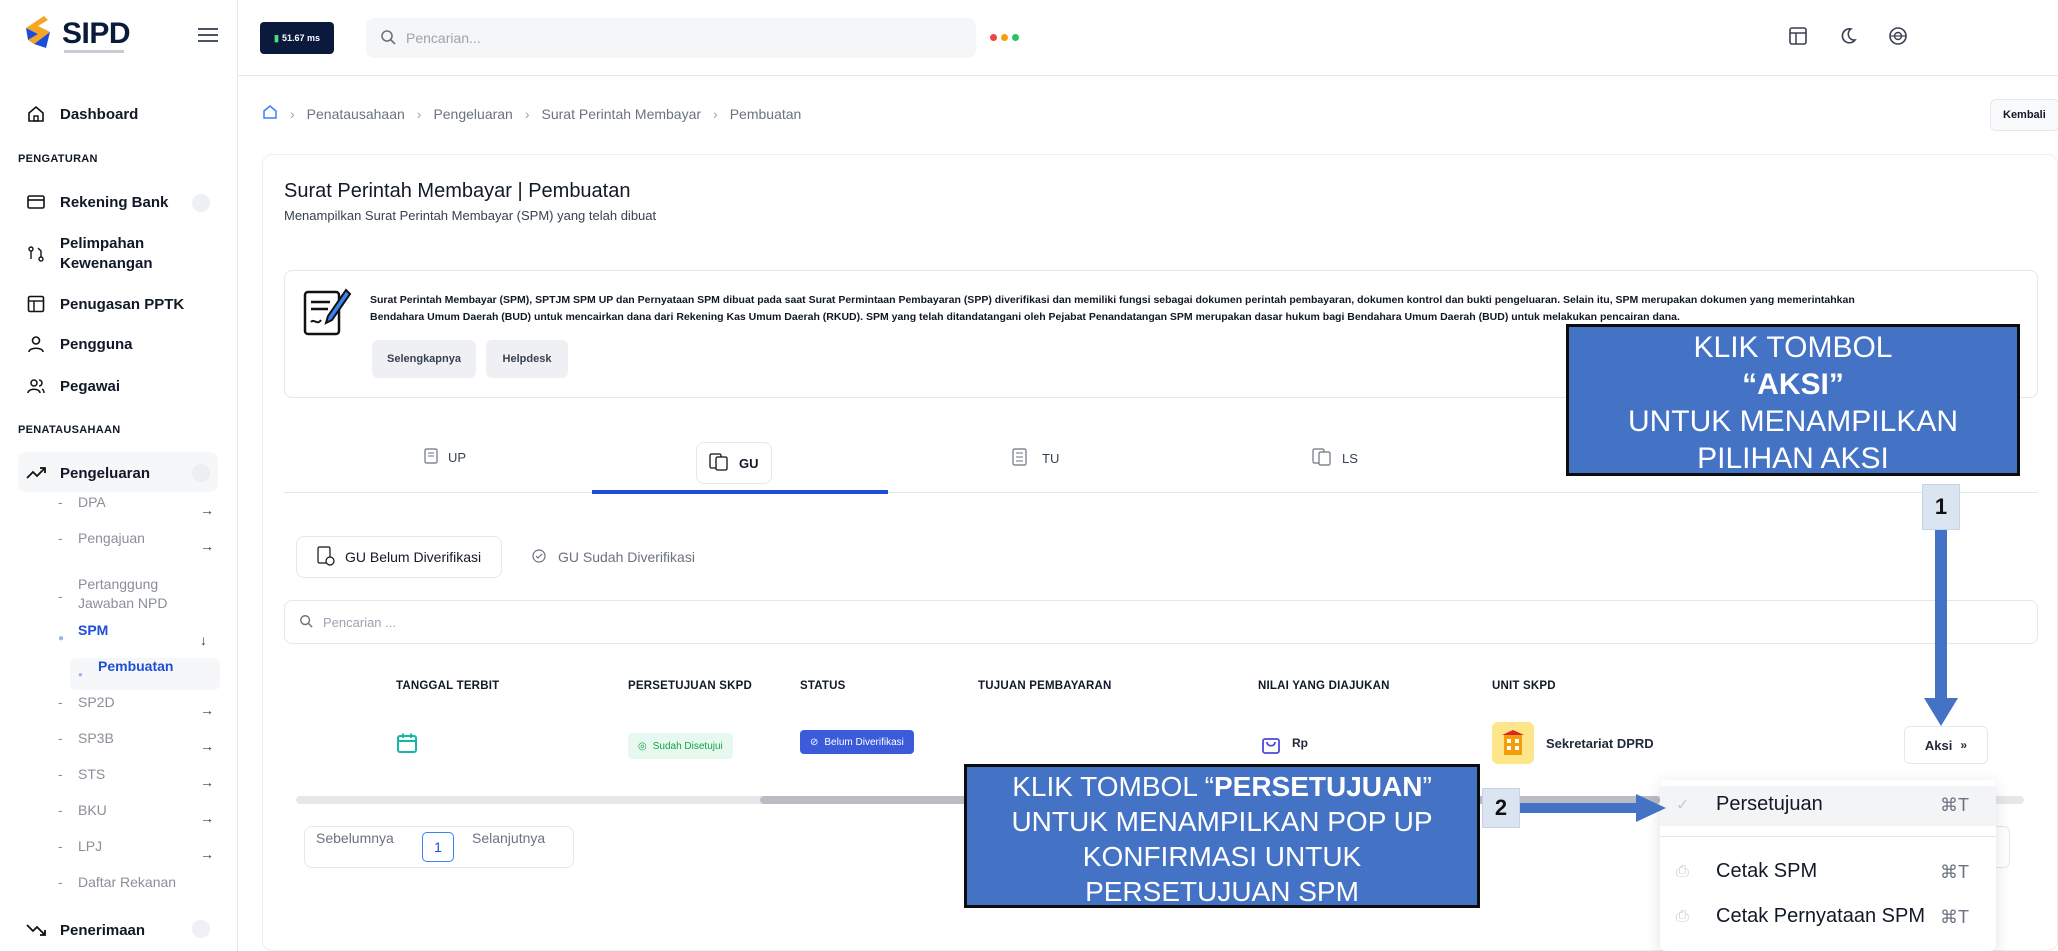 The height and width of the screenshot is (951, 2058). I want to click on step-number-2: 2, so click(1501, 808).